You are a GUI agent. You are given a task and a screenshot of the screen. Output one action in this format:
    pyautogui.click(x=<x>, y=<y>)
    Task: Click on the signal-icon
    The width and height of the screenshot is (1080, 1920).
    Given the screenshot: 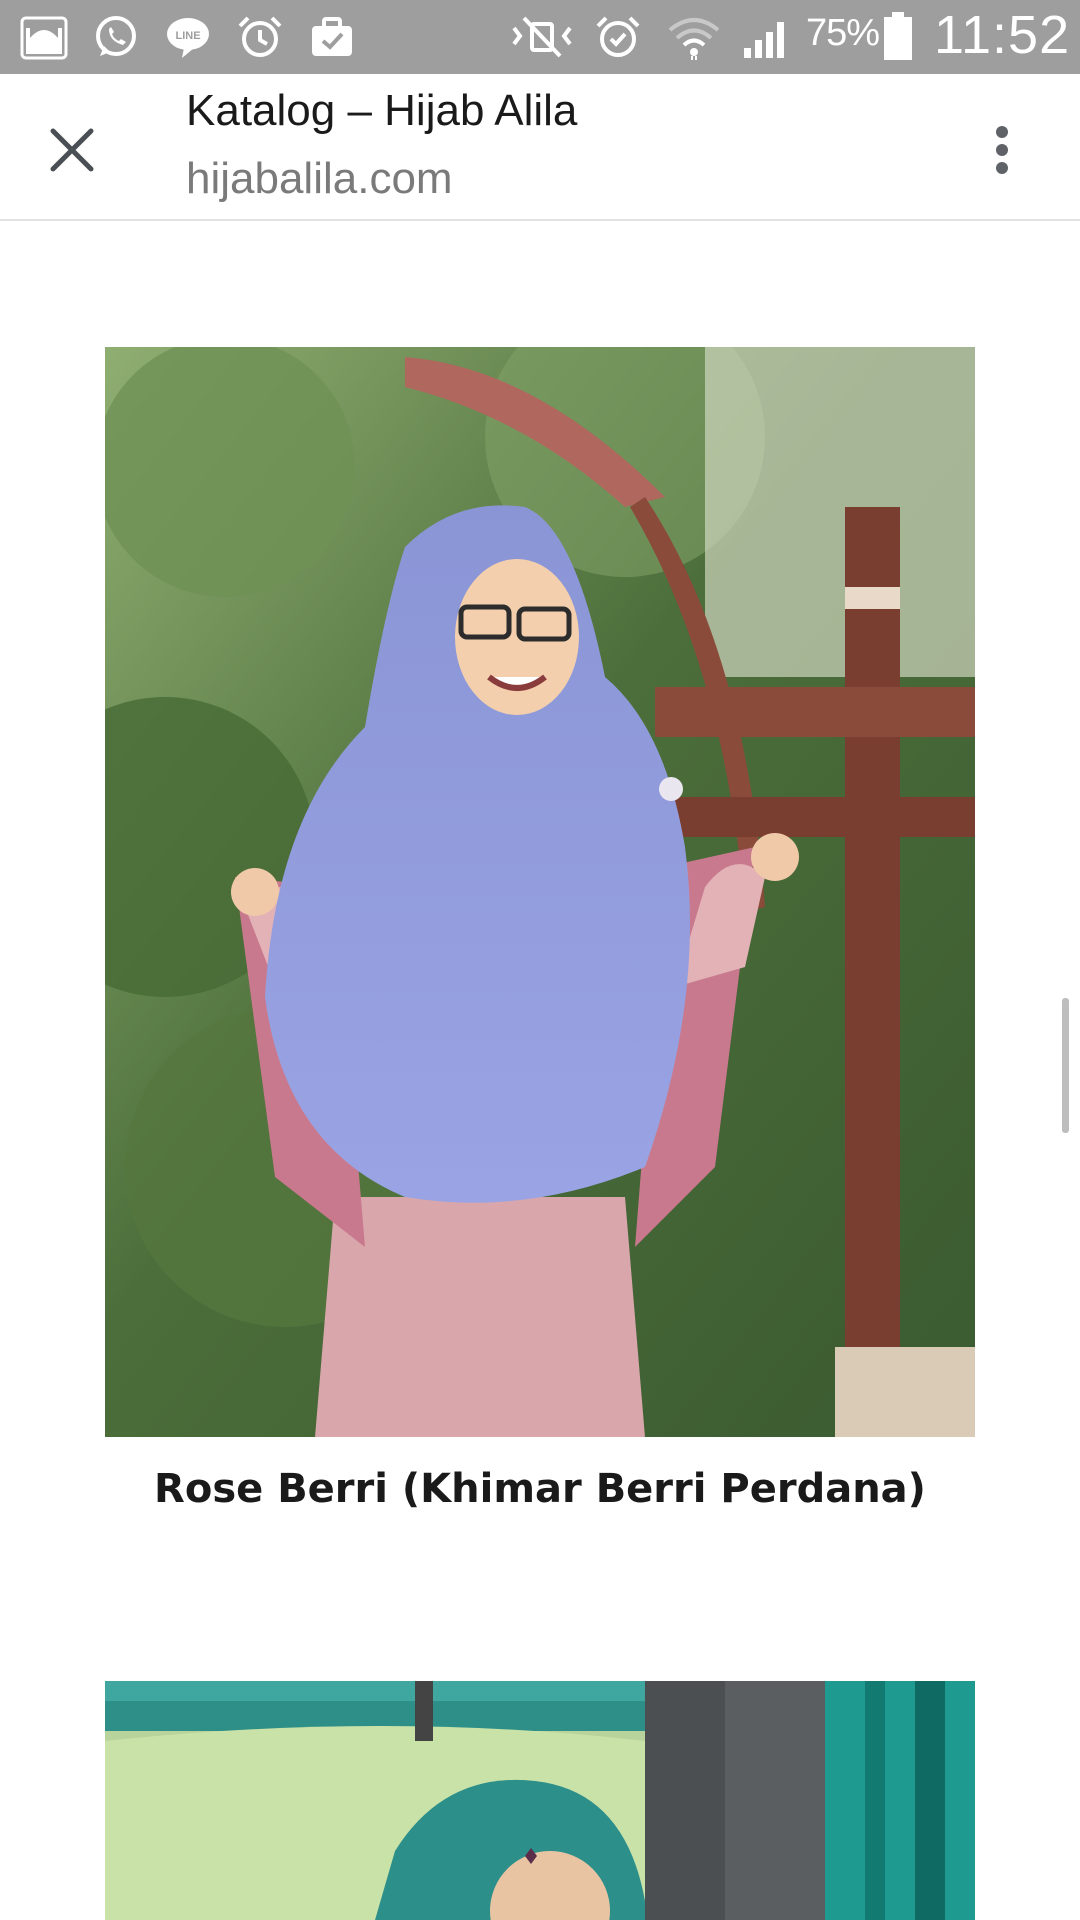 What is the action you would take?
    pyautogui.click(x=764, y=40)
    